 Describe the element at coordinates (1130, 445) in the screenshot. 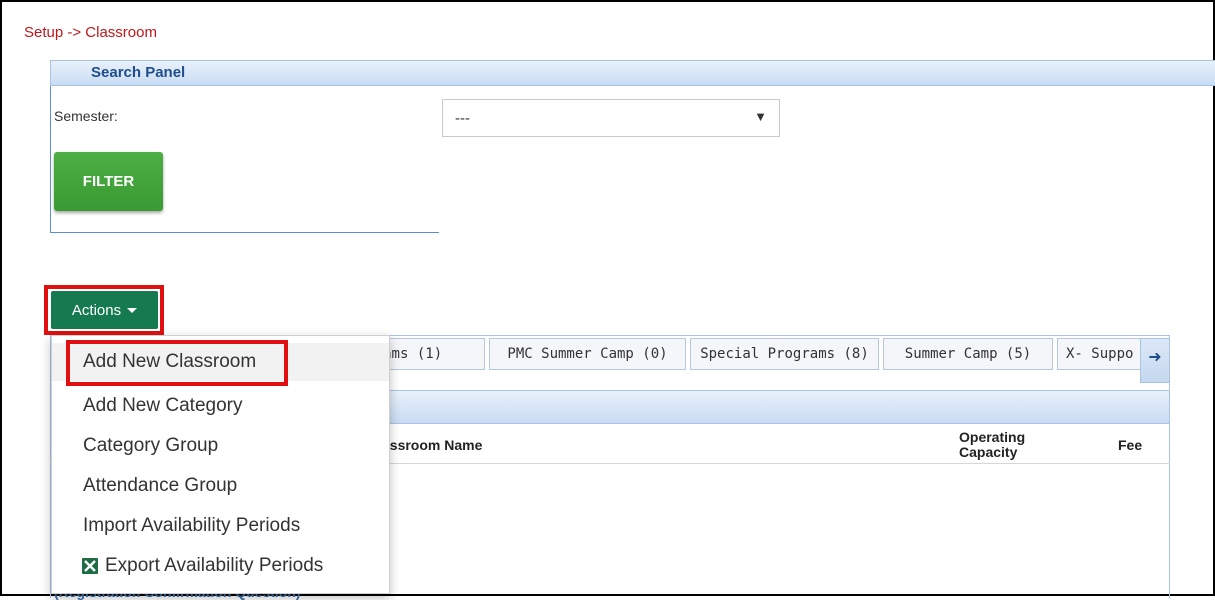

I see `column-fee: Fee` at that location.